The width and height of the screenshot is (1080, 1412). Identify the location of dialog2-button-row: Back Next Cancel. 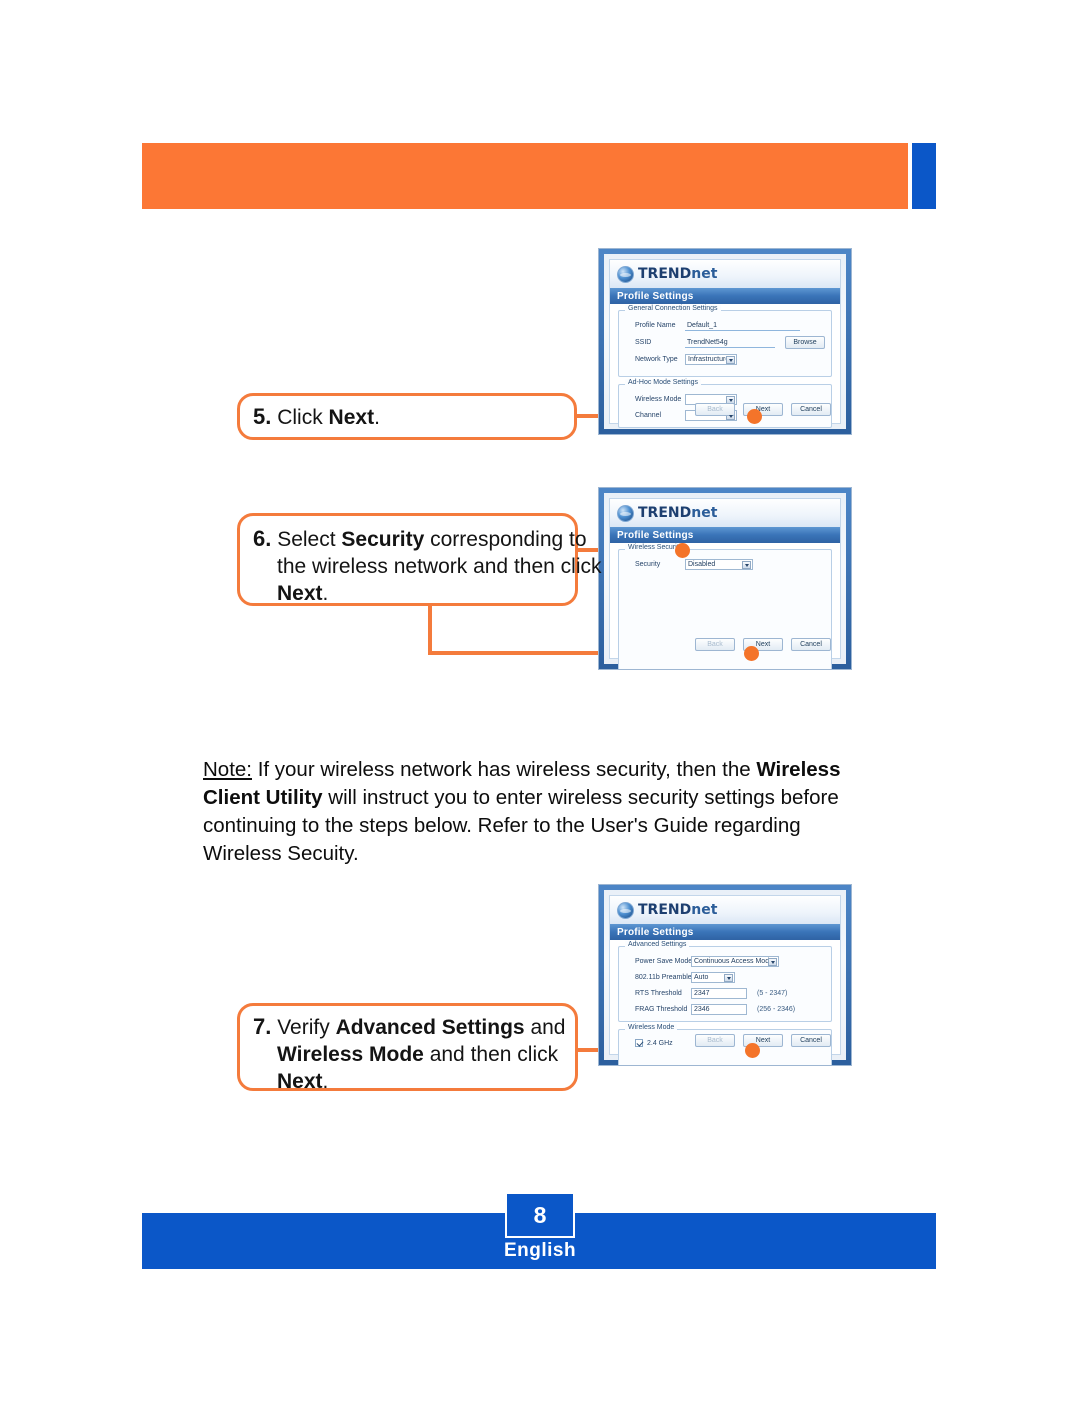
(763, 644).